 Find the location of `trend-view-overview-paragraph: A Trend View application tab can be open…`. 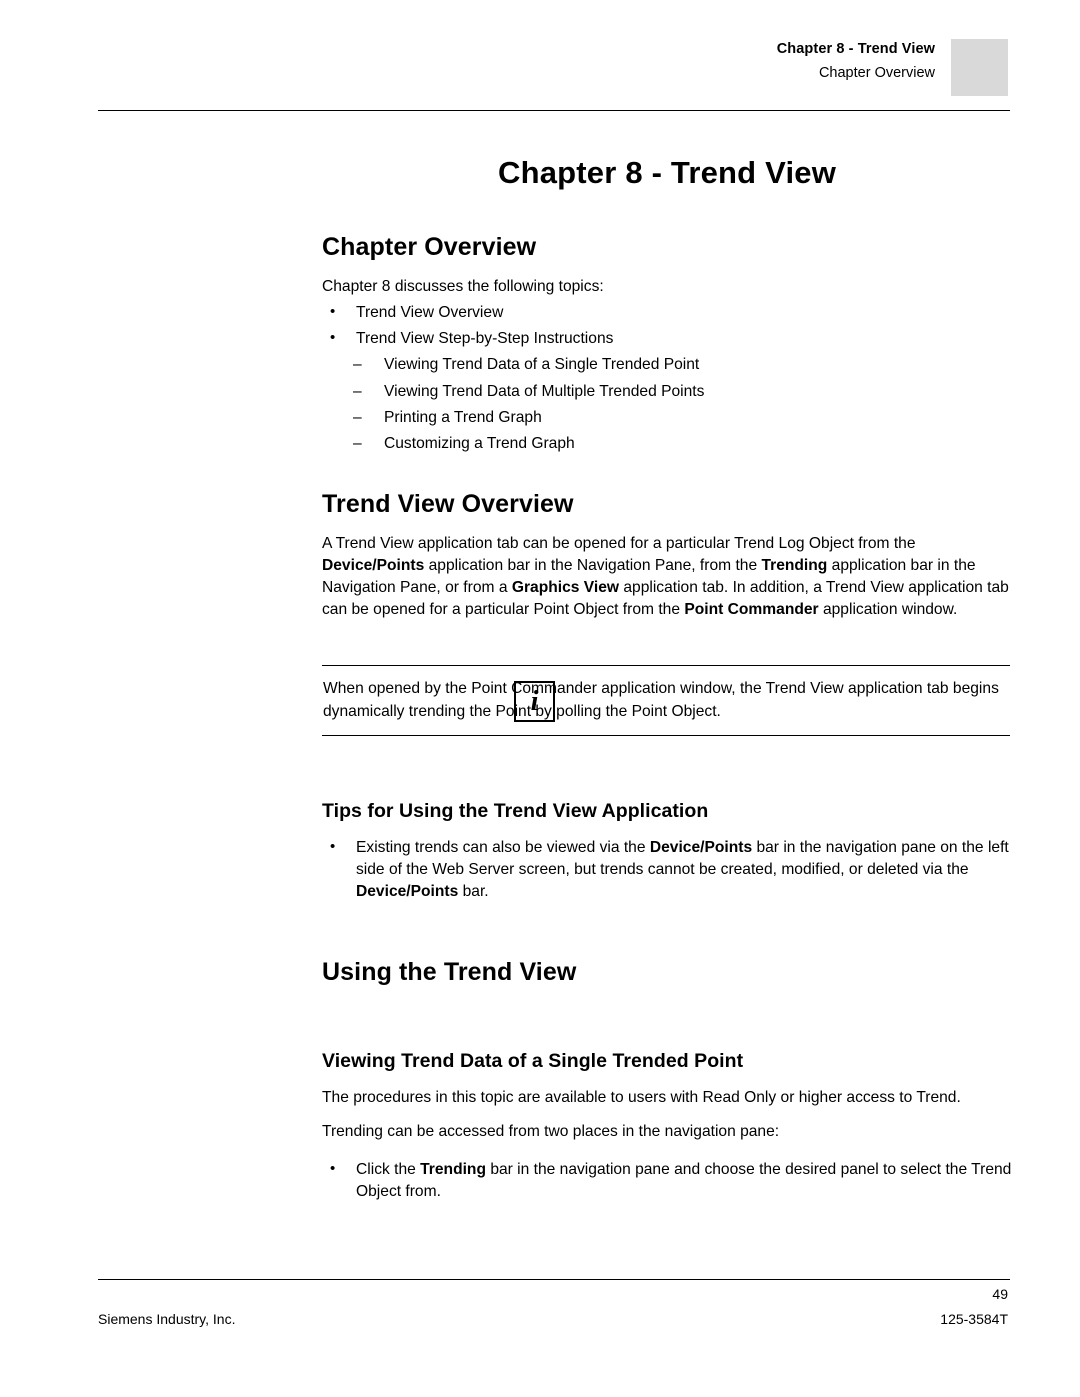

trend-view-overview-paragraph: A Trend View application tab can be open… is located at coordinates (665, 577).